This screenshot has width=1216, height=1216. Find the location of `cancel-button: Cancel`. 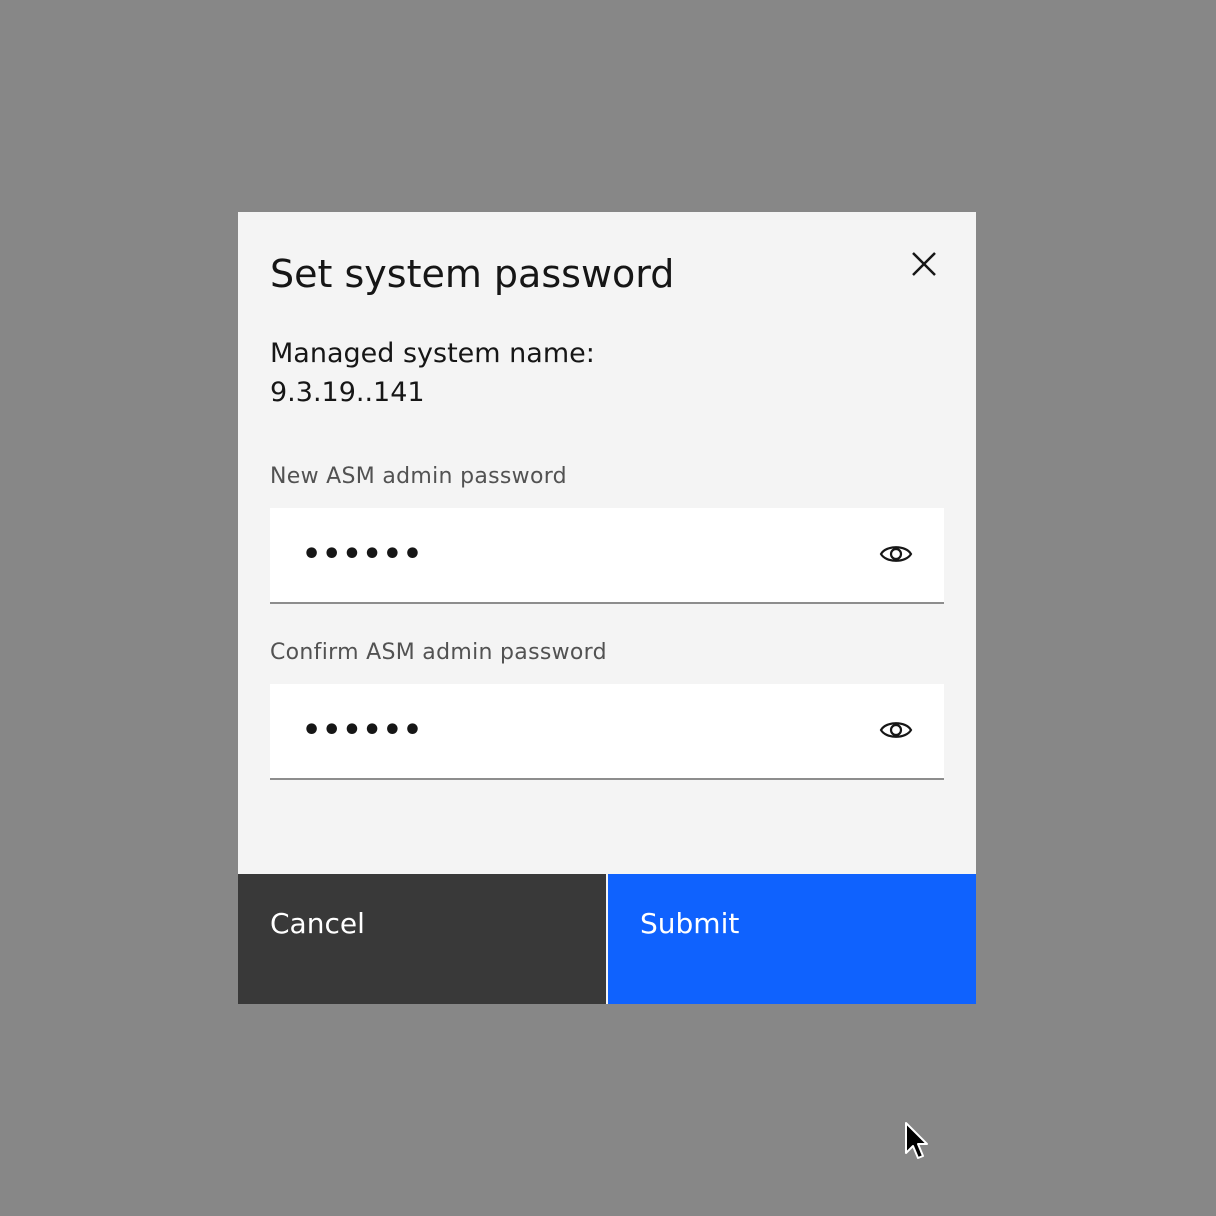

cancel-button: Cancel is located at coordinates (422, 939).